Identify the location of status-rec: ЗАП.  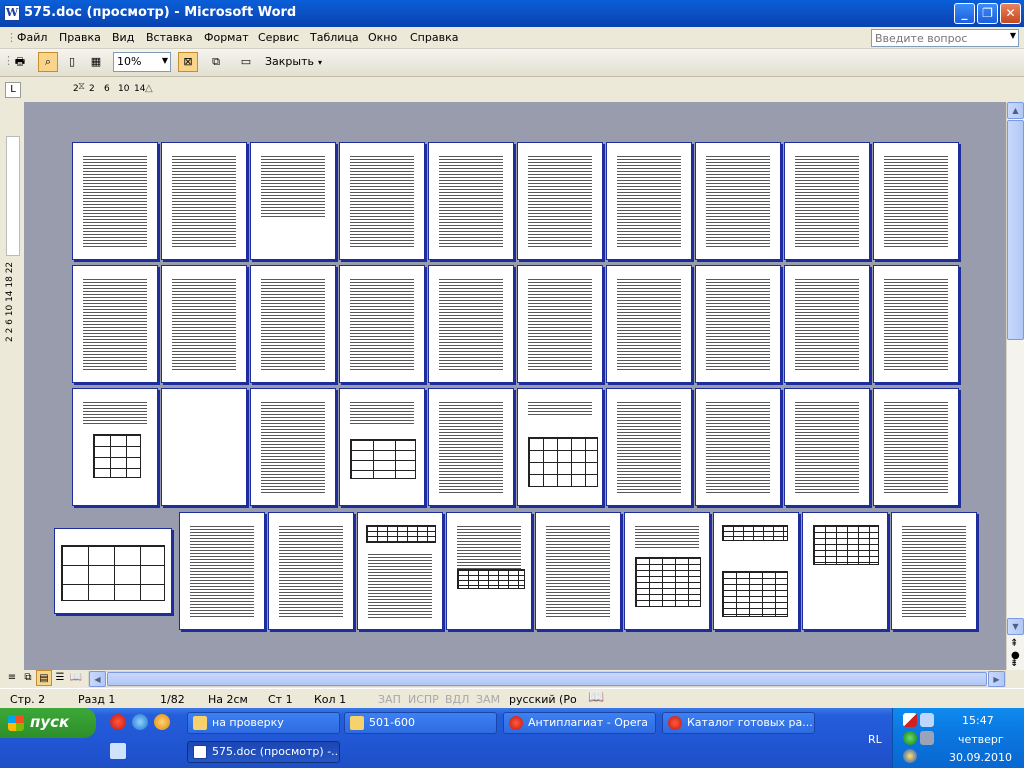
(389, 699).